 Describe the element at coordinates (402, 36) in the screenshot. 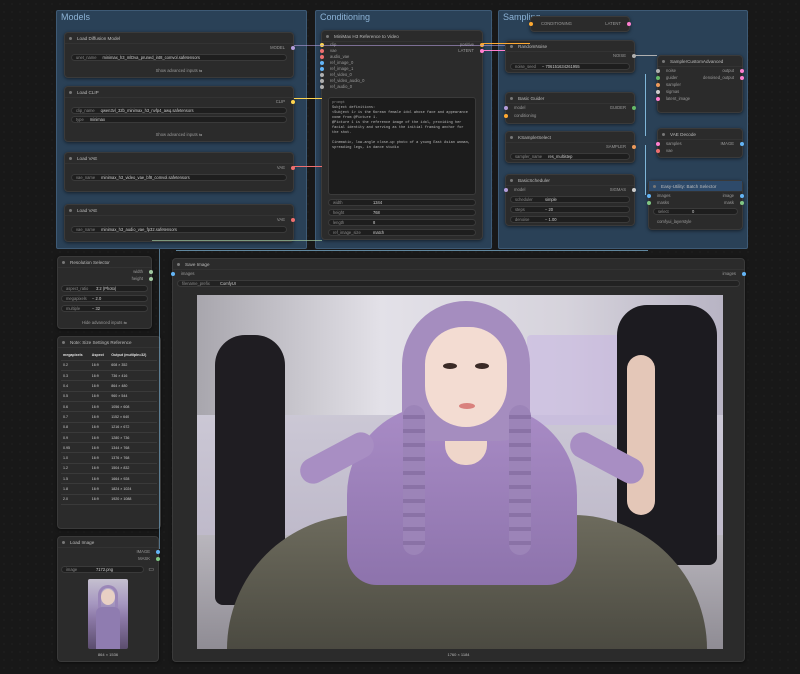

I see `node-title: MiniMax H3 Reference to Video` at that location.